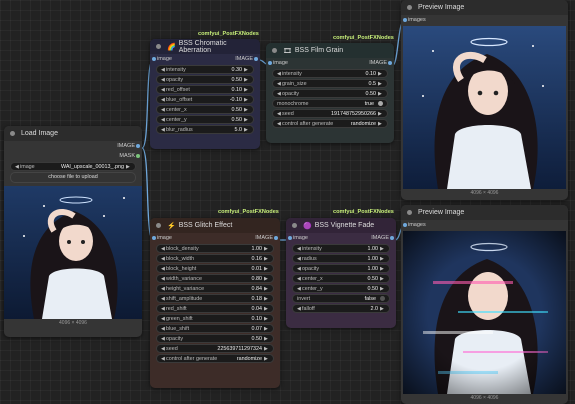 Image resolution: width=575 pixels, height=404 pixels. Describe the element at coordinates (215, 348) in the screenshot. I see `widget-seed: ◀ seed 225639711297324 ▶` at that location.